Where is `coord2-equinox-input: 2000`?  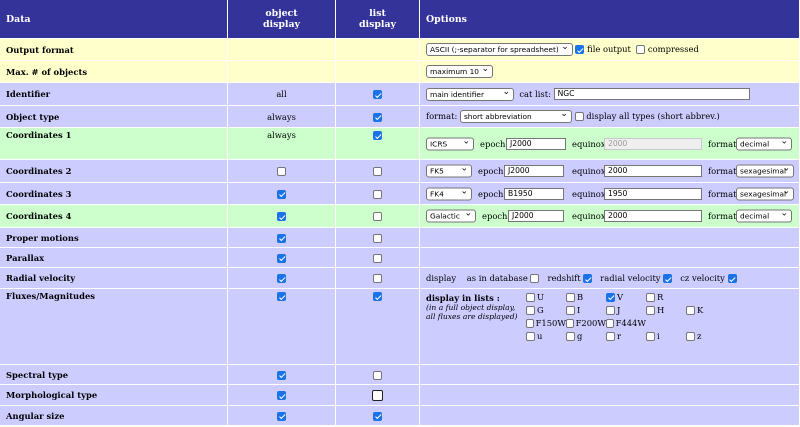
coord2-equinox-input: 2000 is located at coordinates (653, 171).